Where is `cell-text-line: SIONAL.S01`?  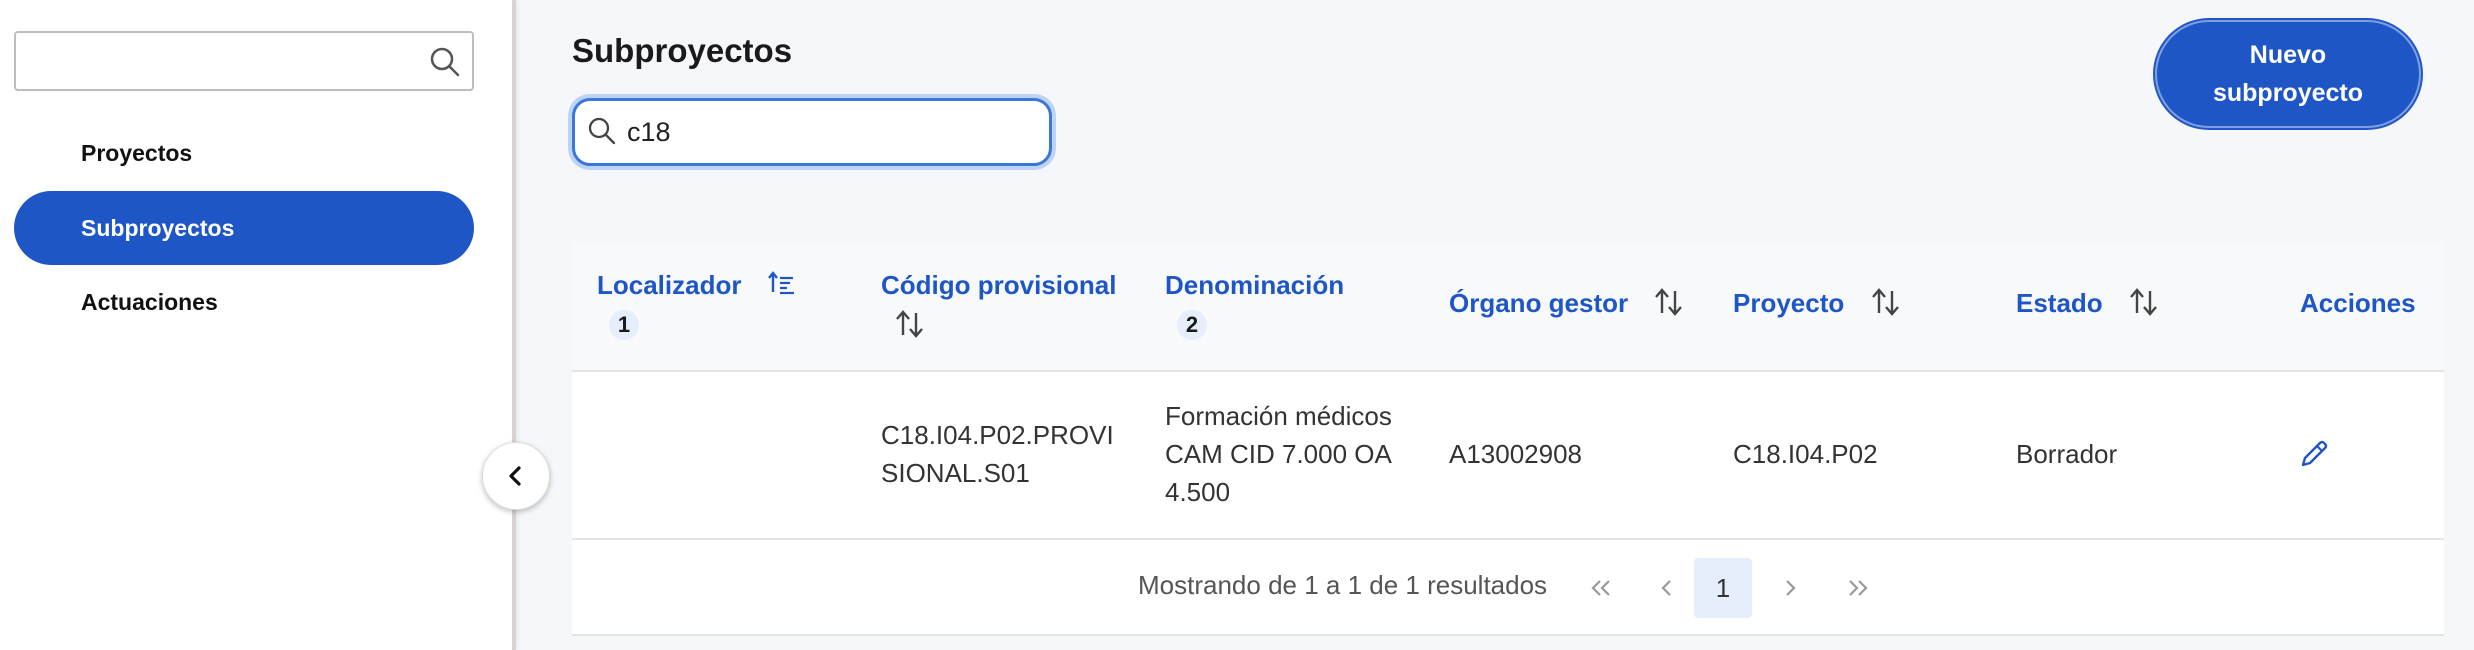 cell-text-line: SIONAL.S01 is located at coordinates (955, 473).